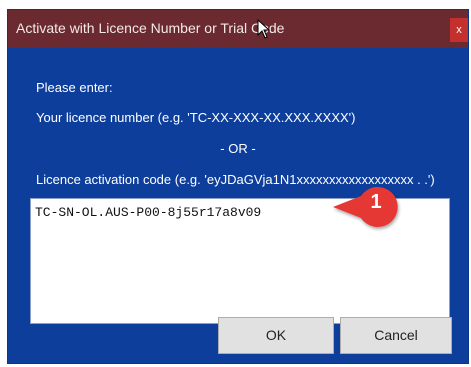 The image size is (471, 367). Describe the element at coordinates (396, 335) in the screenshot. I see `cancel-button: Cancel` at that location.